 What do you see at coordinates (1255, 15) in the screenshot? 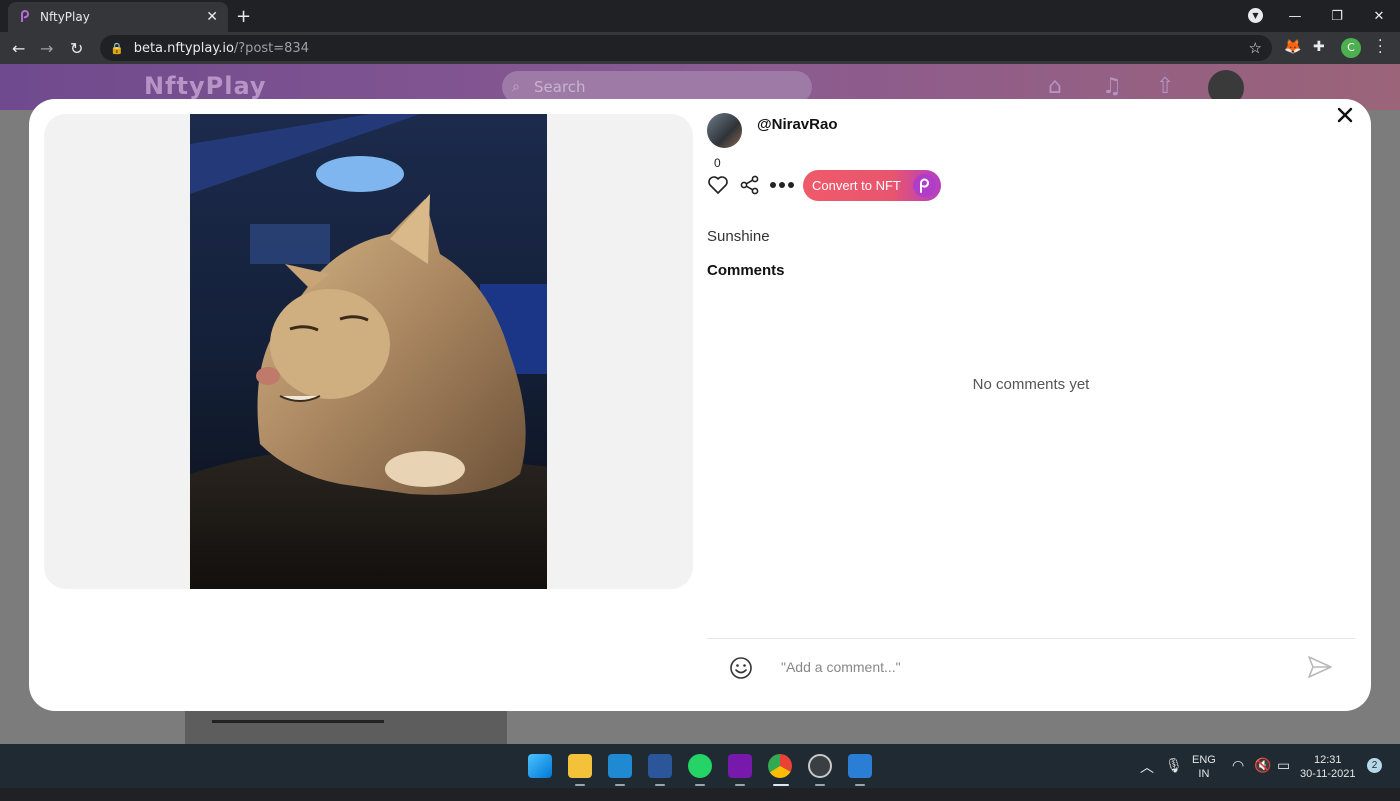
I see `tab-search-icon: ▼` at bounding box center [1255, 15].